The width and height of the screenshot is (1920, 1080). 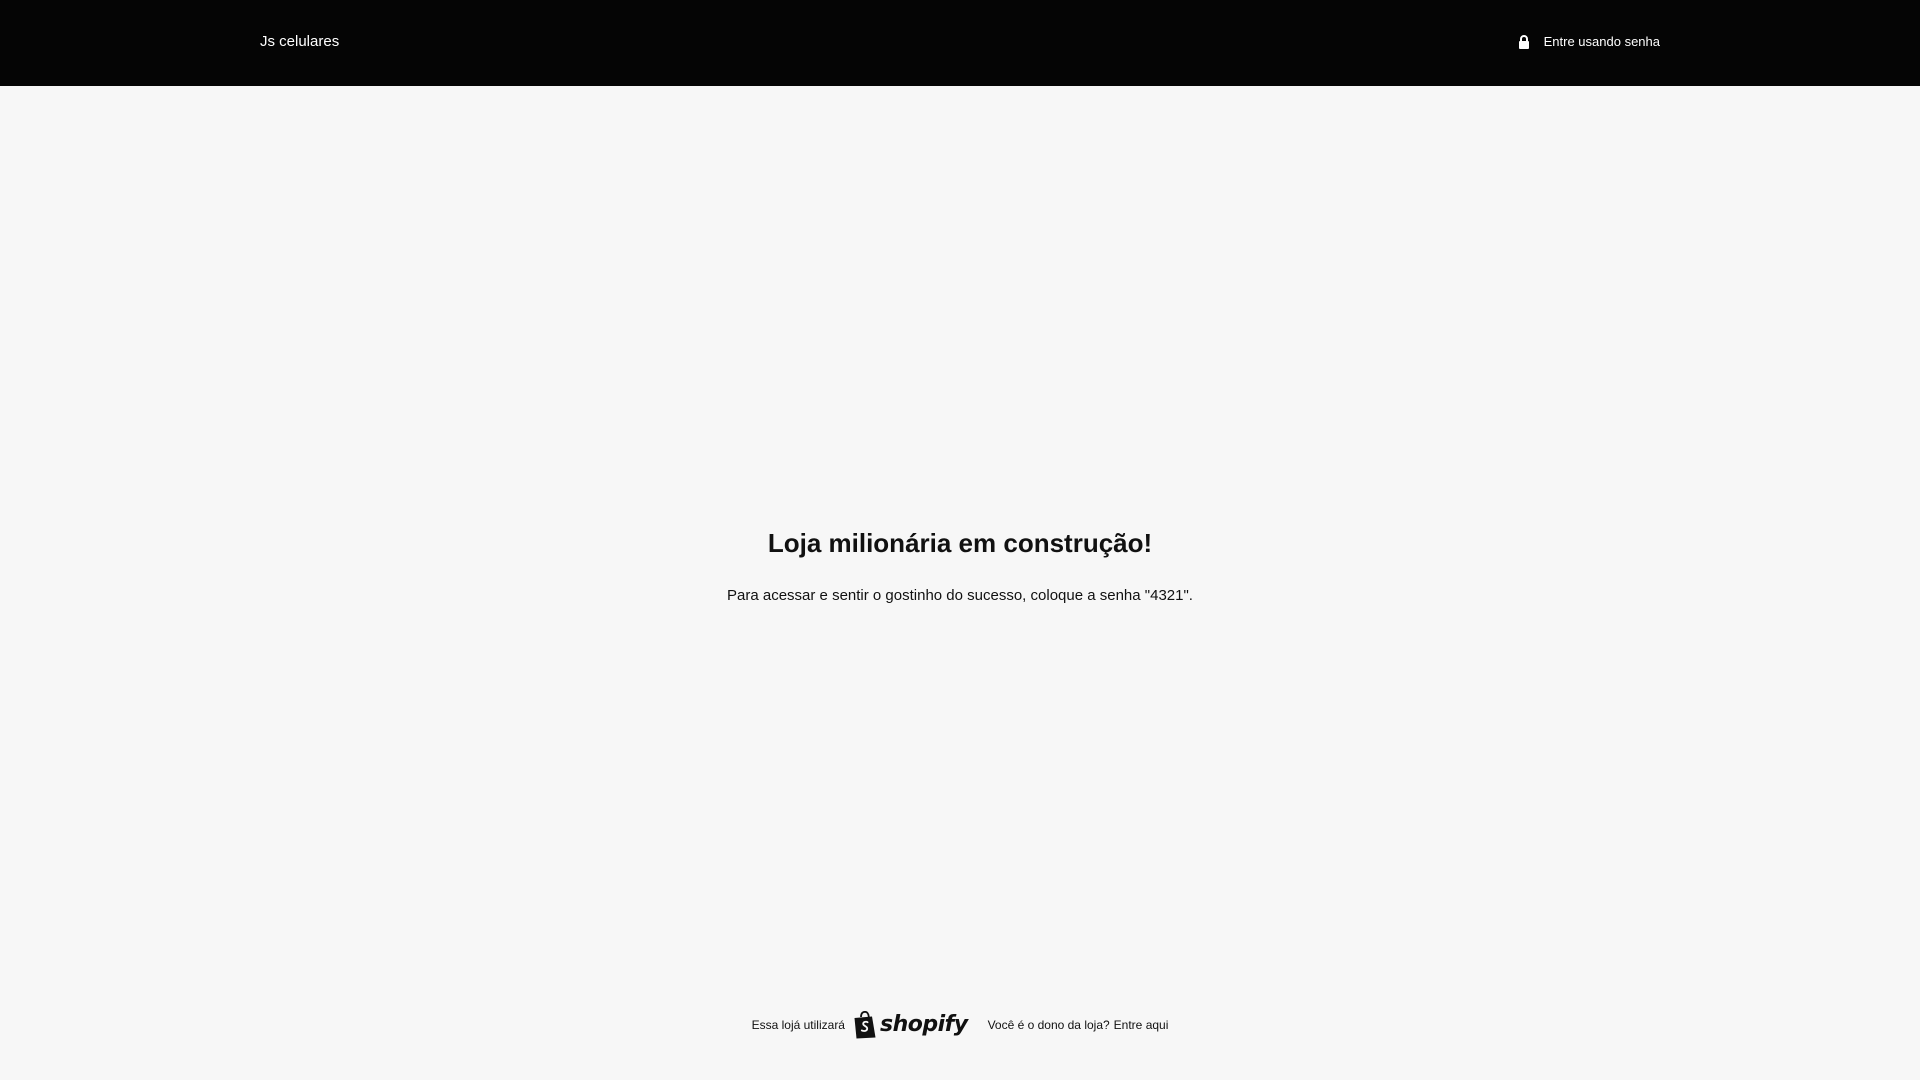 I want to click on shopify-wordmark: shopify, so click(x=923, y=1024).